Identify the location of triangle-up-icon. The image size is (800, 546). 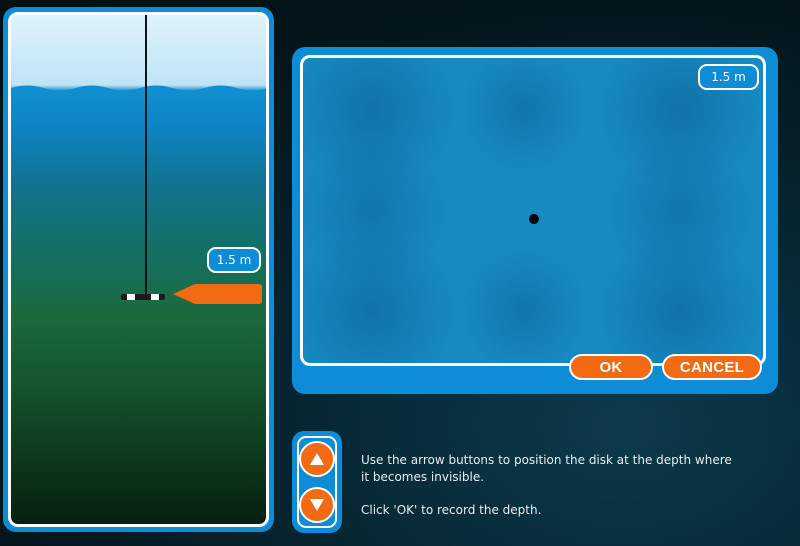
(317, 459).